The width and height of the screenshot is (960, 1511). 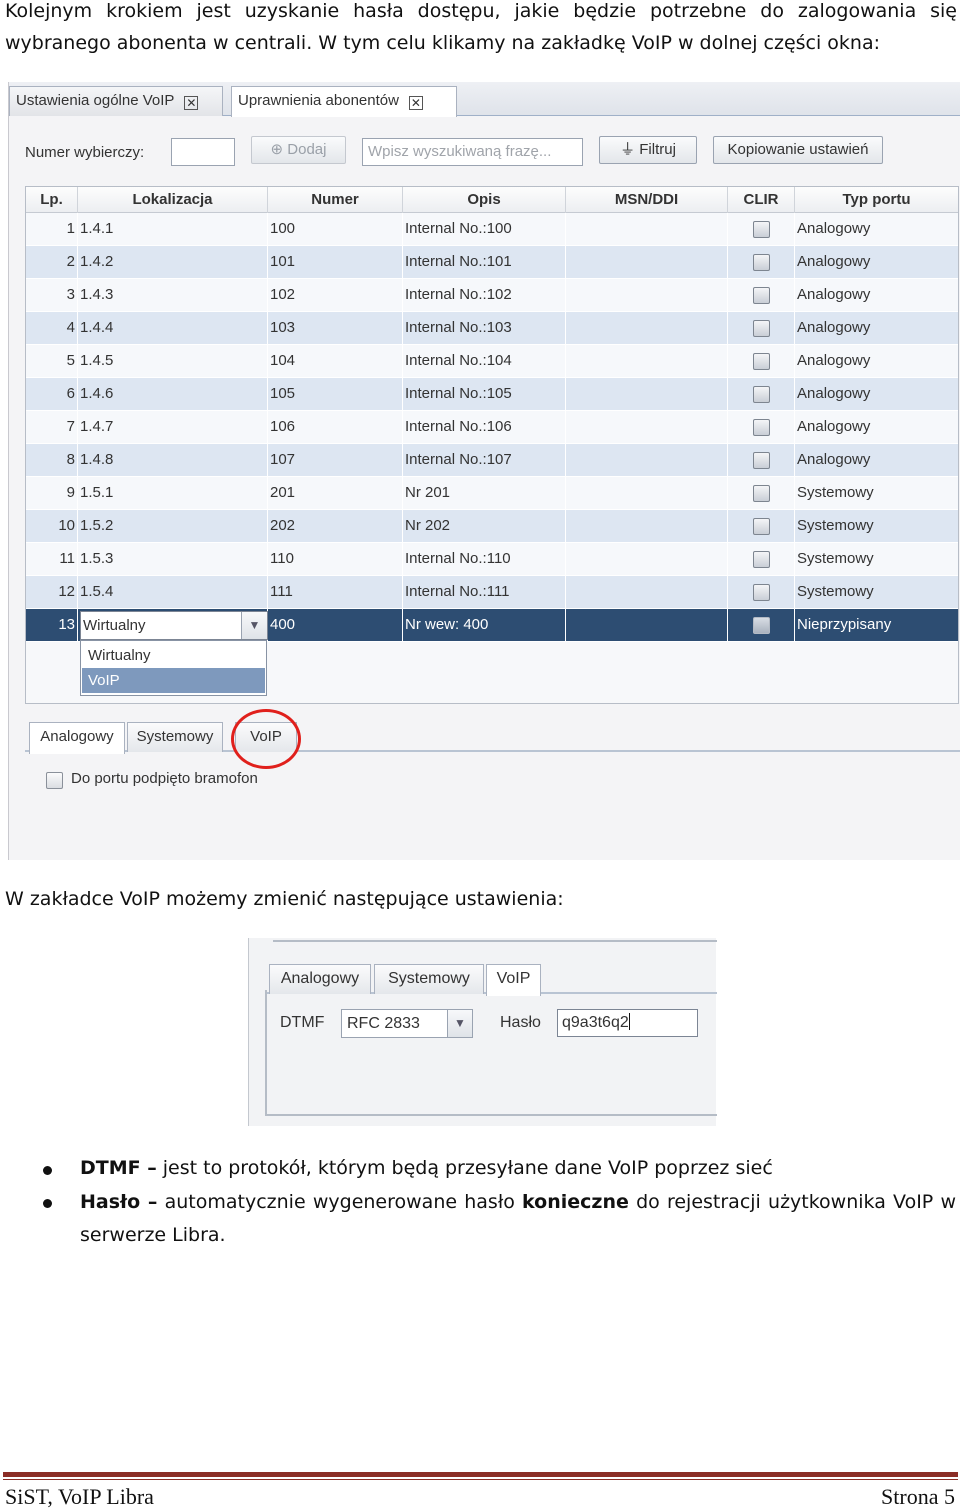 What do you see at coordinates (116, 101) in the screenshot?
I see `tab-general-voip-settings: Ustawienia ogólne VoIP ✕` at bounding box center [116, 101].